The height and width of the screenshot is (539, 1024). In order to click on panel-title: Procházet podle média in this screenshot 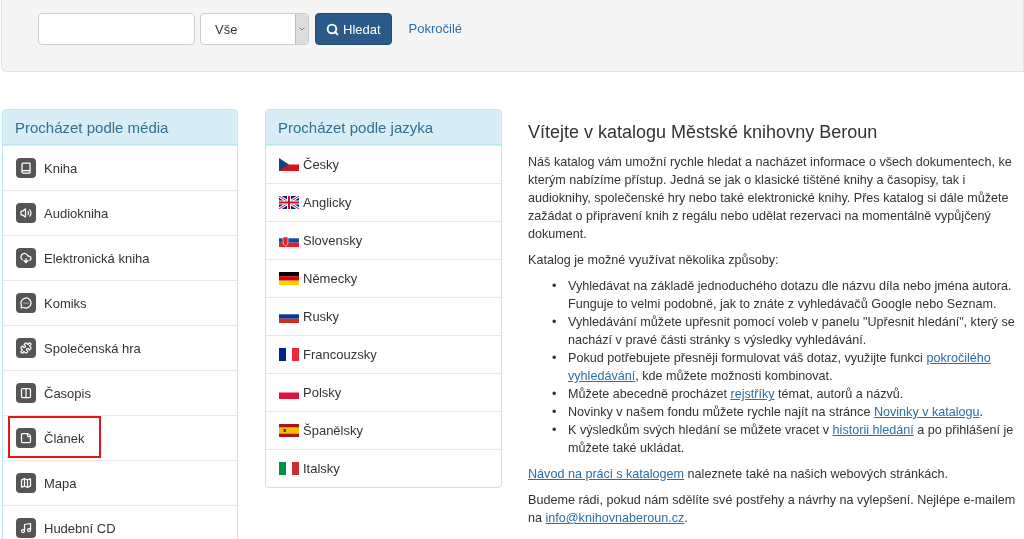, I will do `click(120, 127)`.